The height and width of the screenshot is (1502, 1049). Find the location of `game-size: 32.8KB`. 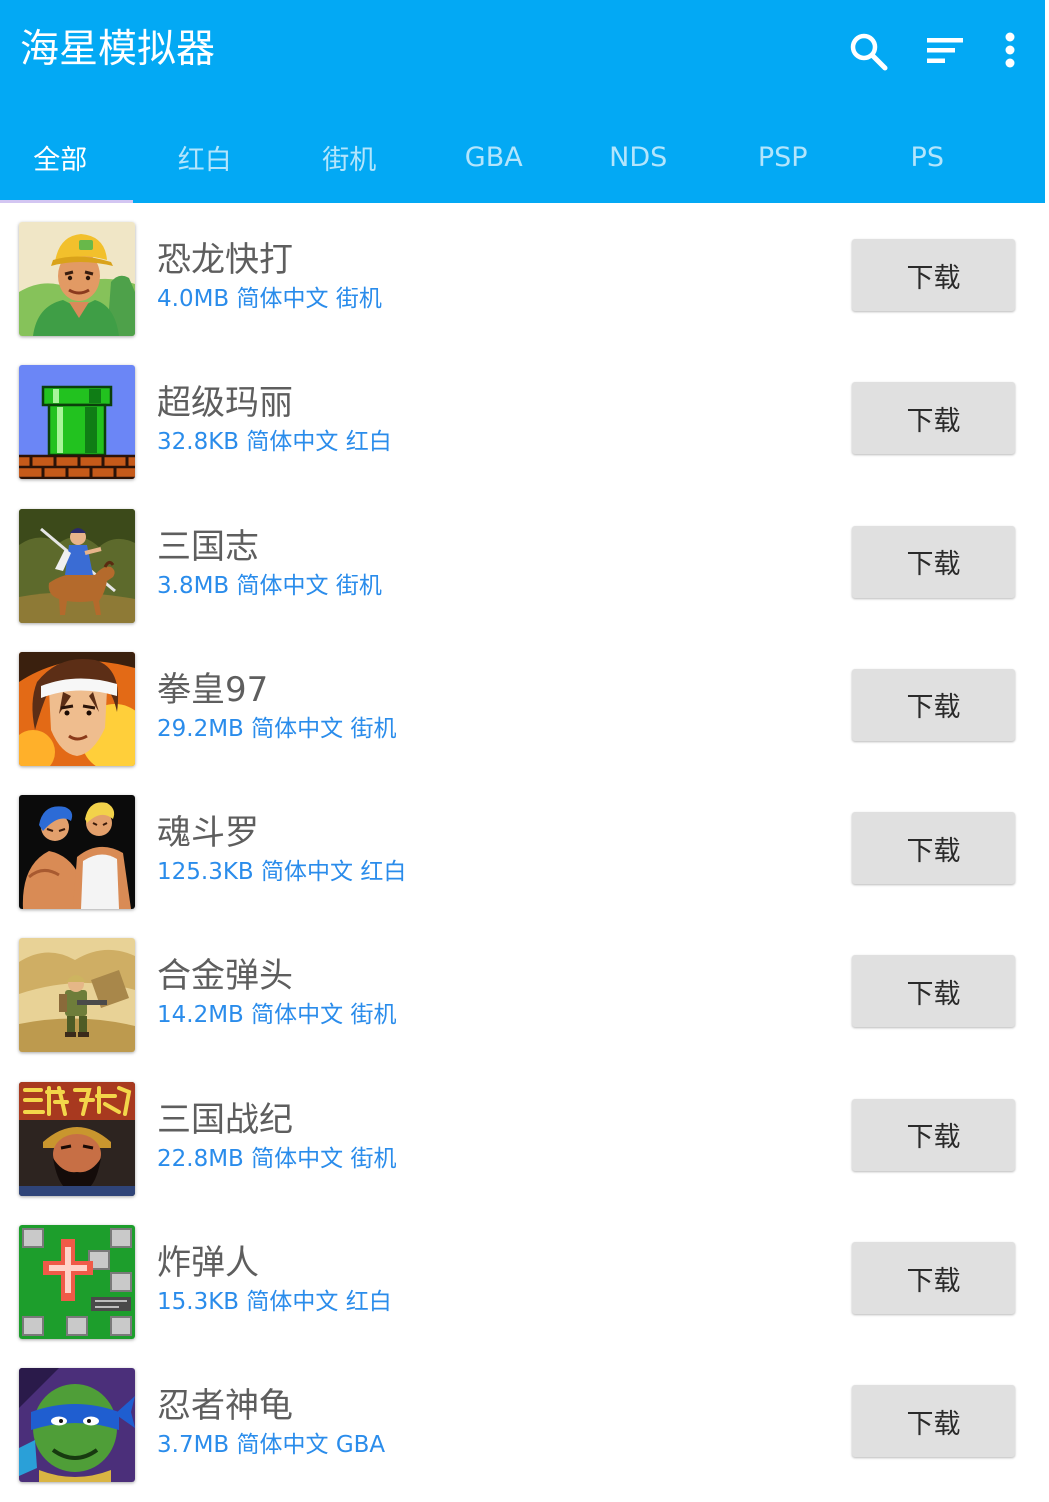

game-size: 32.8KB is located at coordinates (198, 442).